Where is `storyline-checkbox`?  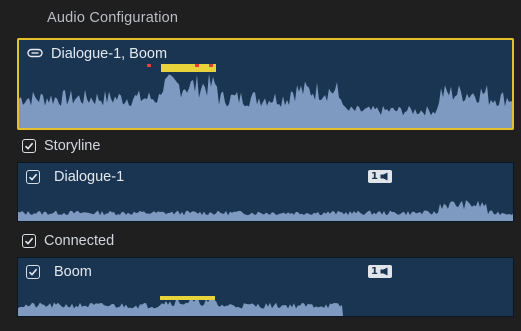
storyline-checkbox is located at coordinates (29, 146).